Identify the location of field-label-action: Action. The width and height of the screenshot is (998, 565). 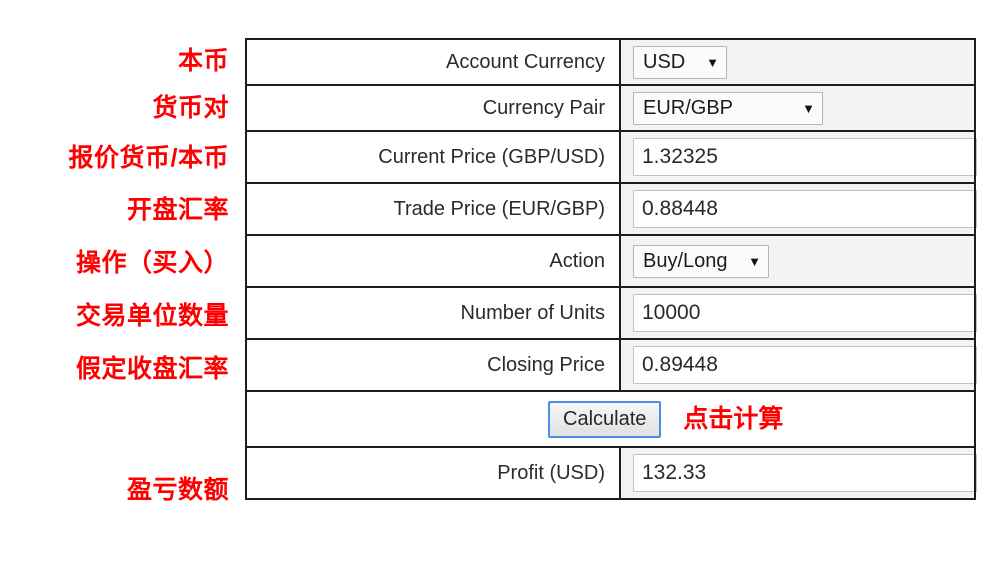
(433, 261).